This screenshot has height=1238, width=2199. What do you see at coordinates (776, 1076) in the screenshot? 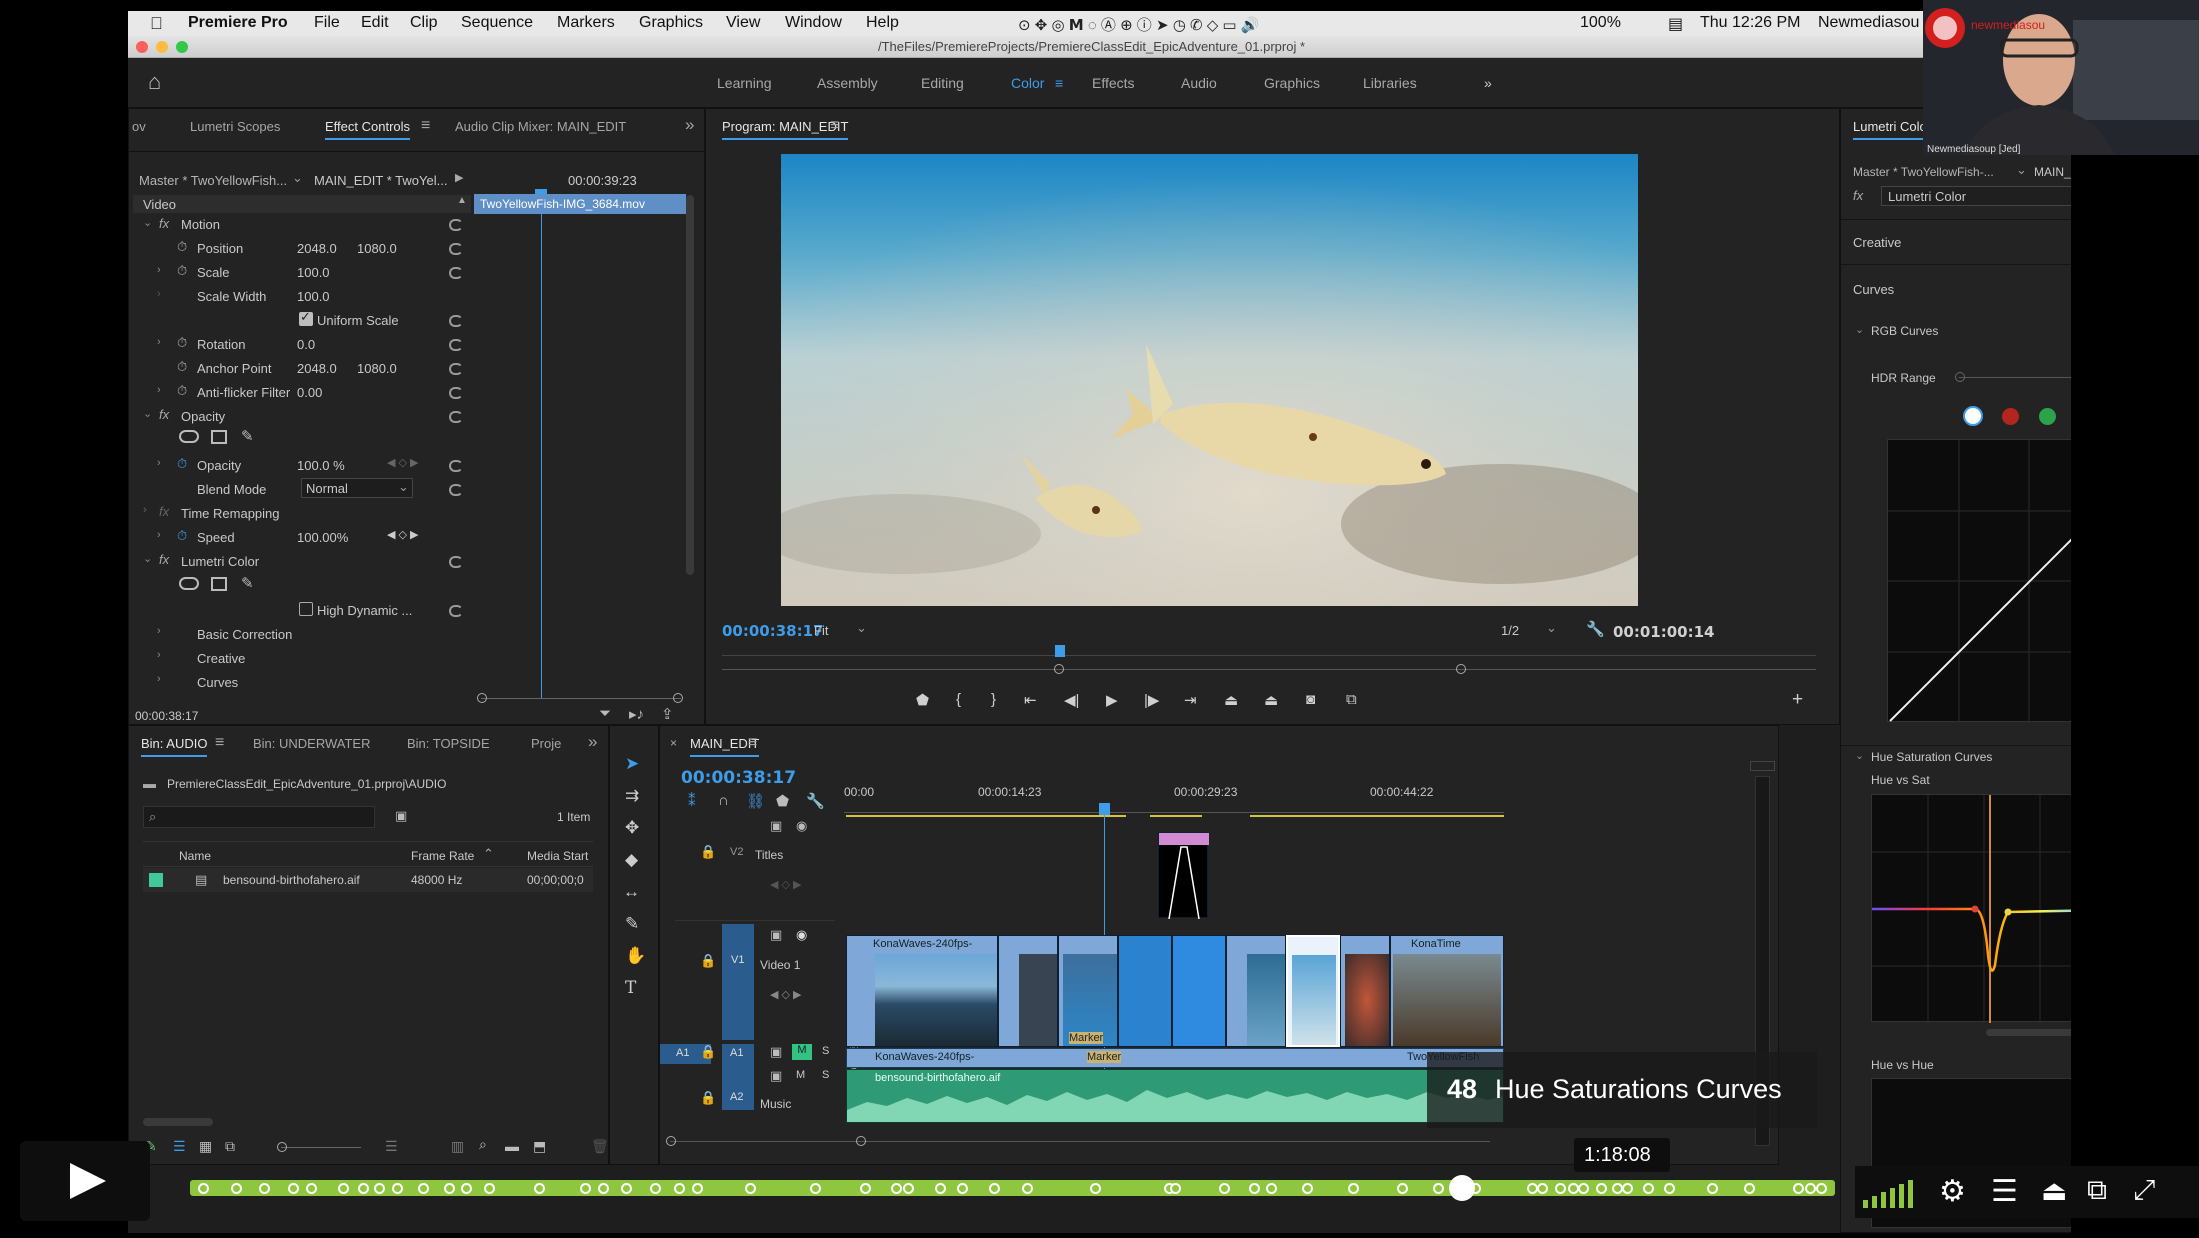
I see `toggle-sync-icon: ▣` at bounding box center [776, 1076].